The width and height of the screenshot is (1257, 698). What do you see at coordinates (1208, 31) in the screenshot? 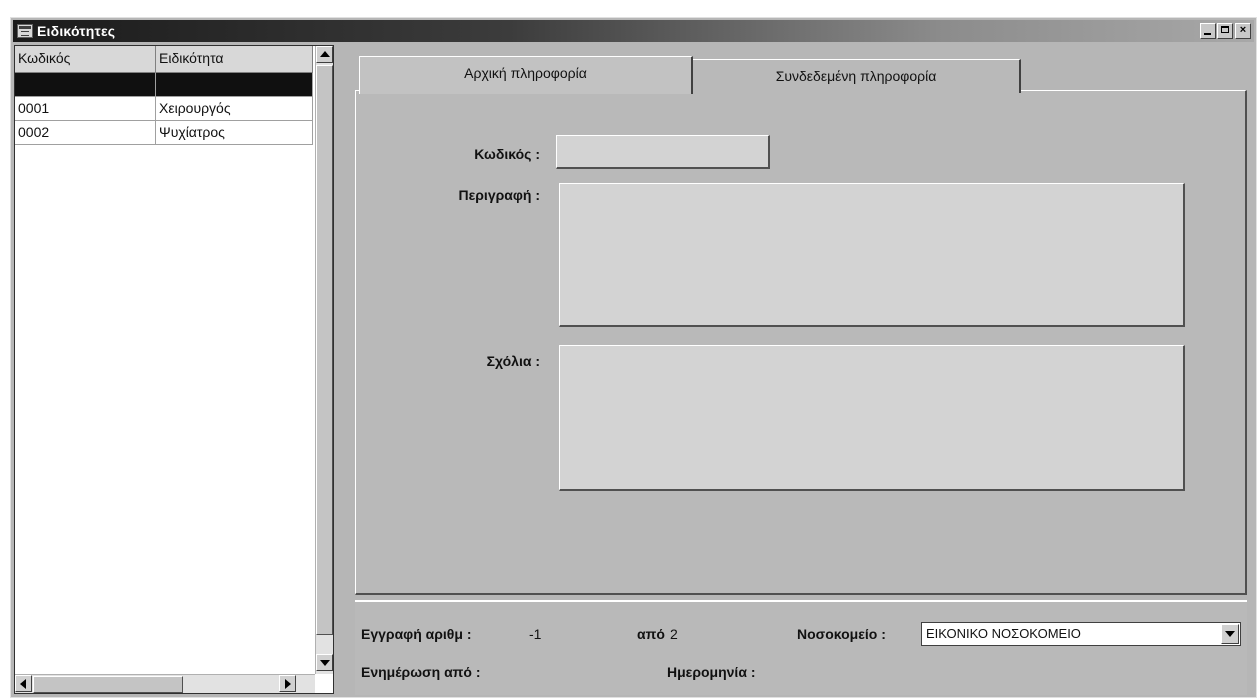
I see `minimize-button` at bounding box center [1208, 31].